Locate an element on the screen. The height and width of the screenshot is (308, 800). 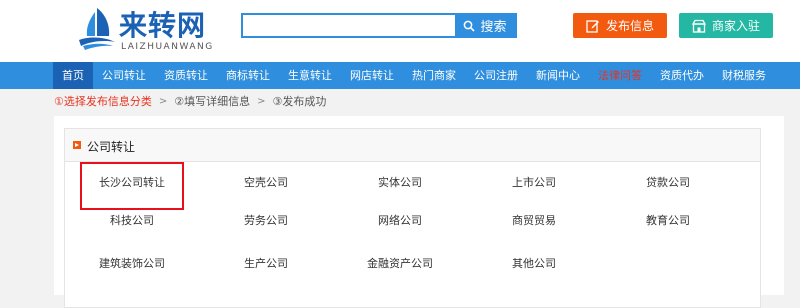
category-title: 公司转让 is located at coordinates (111, 147).